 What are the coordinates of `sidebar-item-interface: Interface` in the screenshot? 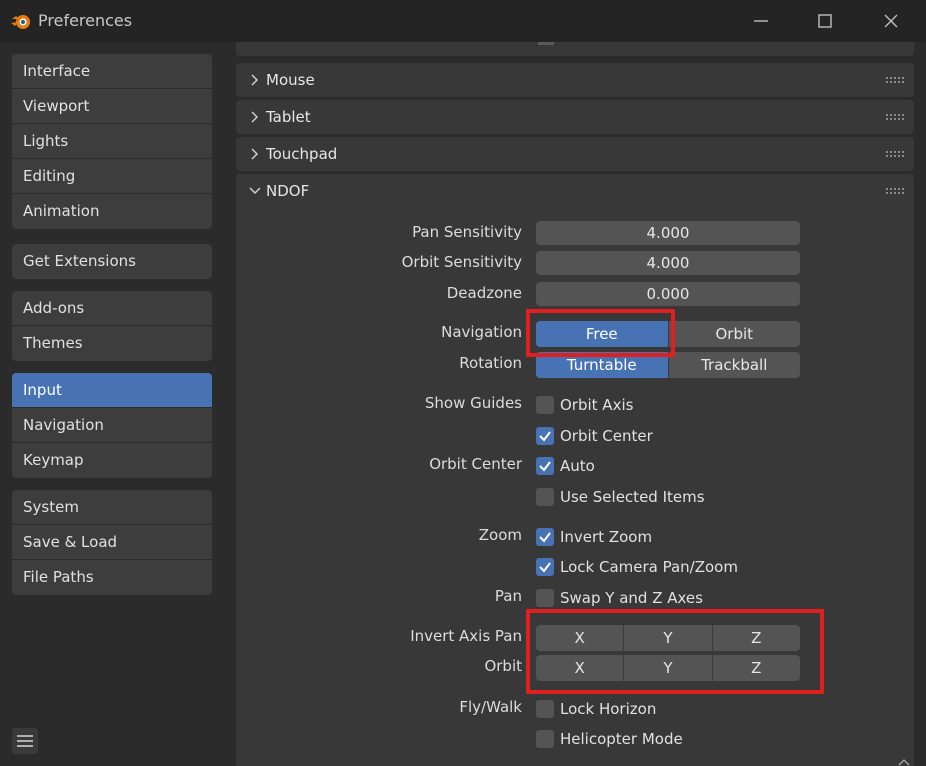 It's located at (112, 71).